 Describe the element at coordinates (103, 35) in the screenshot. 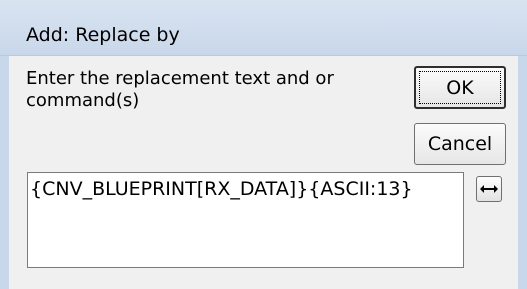

I see `dialog-title: Add: Replace by` at that location.